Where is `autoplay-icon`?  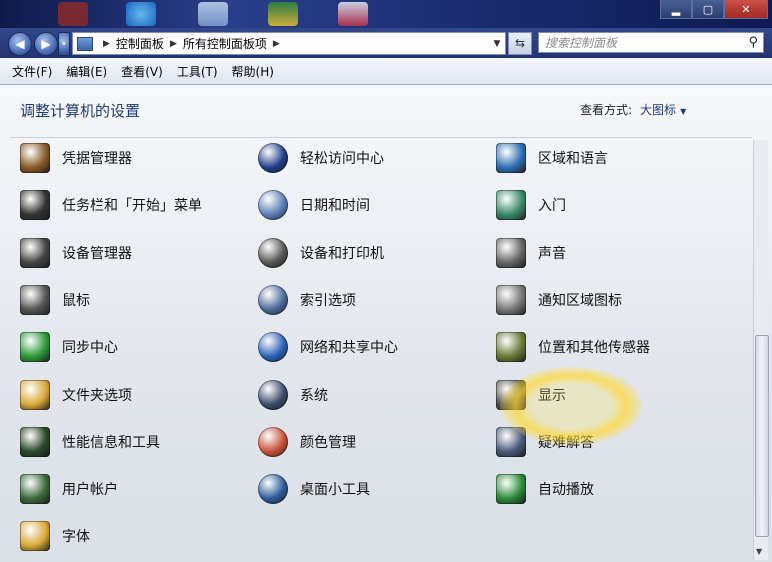 autoplay-icon is located at coordinates (511, 489).